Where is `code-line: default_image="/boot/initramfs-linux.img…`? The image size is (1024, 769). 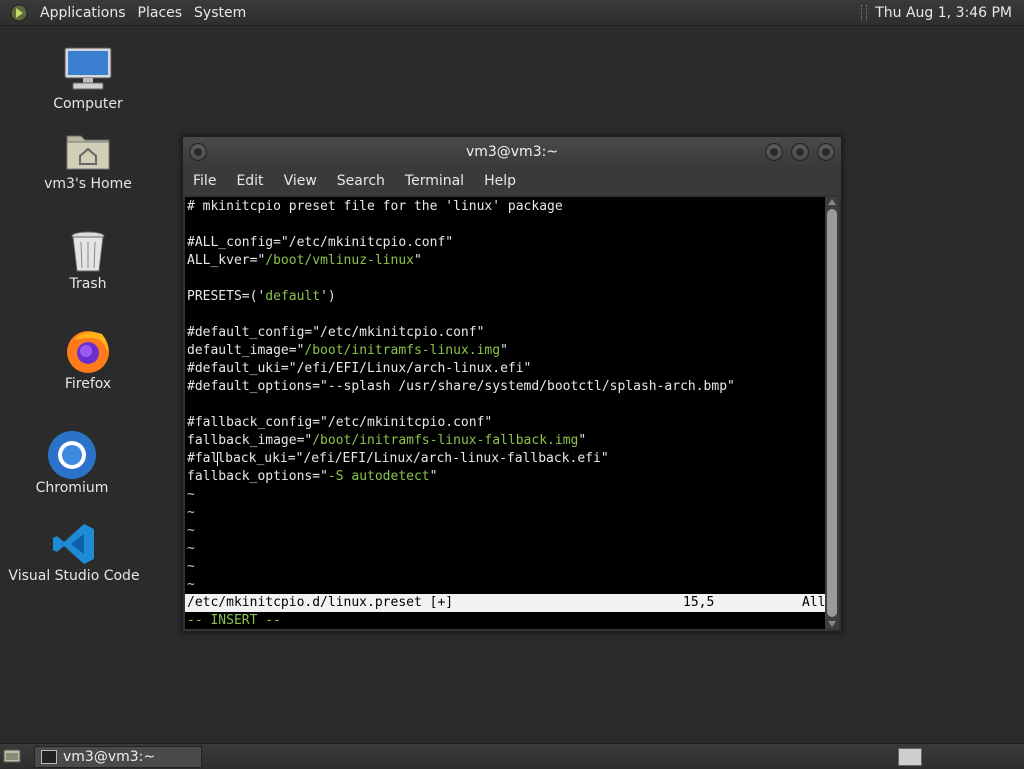 code-line: default_image="/boot/initramfs-linux.img… is located at coordinates (347, 350).